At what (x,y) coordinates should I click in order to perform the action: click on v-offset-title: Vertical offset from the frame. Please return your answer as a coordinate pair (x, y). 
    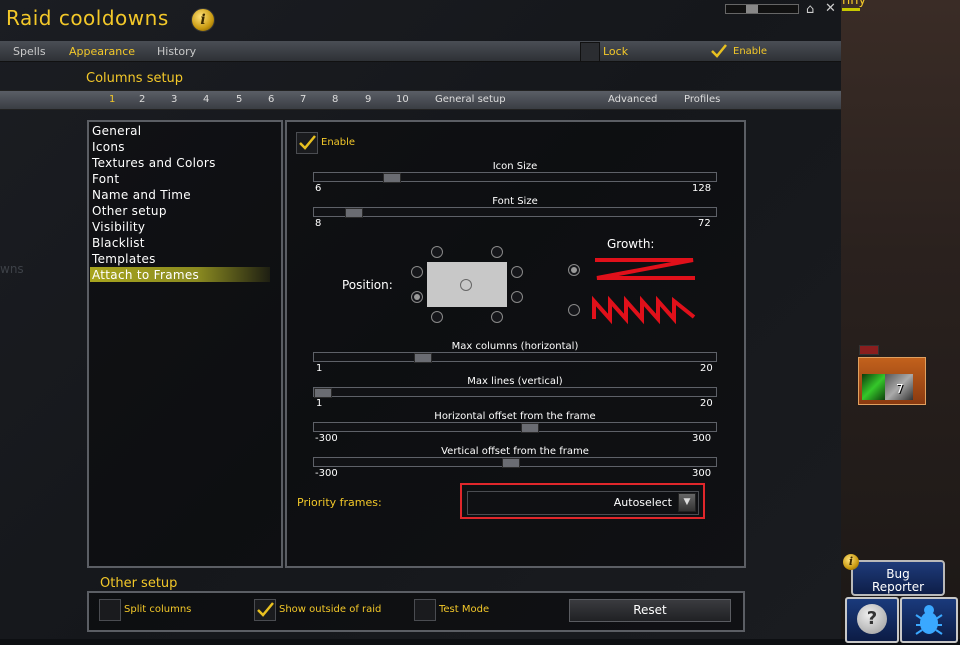
    Looking at the image, I should click on (515, 451).